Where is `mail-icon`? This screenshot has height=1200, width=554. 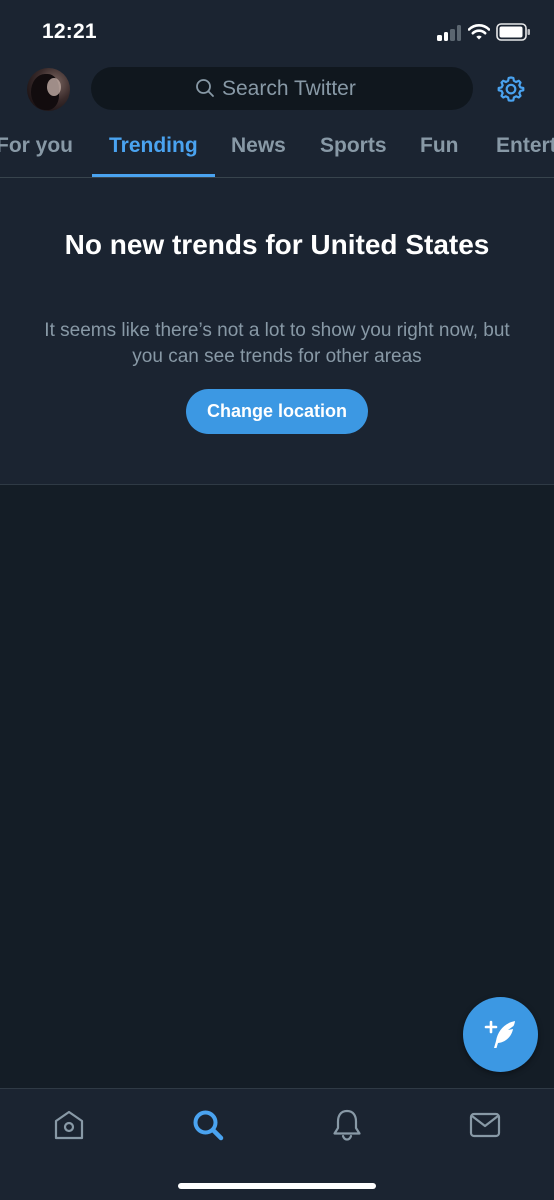 mail-icon is located at coordinates (485, 1125).